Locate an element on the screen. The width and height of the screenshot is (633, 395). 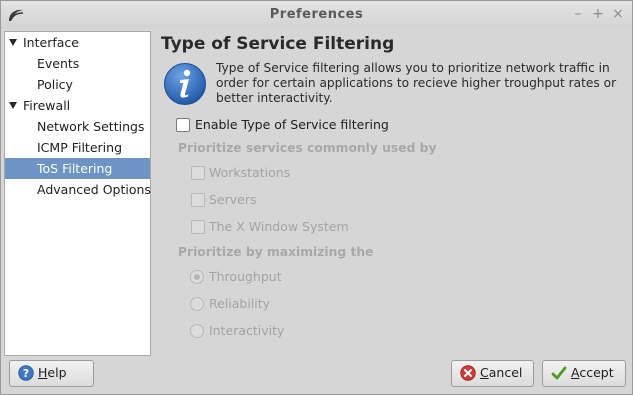
info-icon is located at coordinates (185, 84).